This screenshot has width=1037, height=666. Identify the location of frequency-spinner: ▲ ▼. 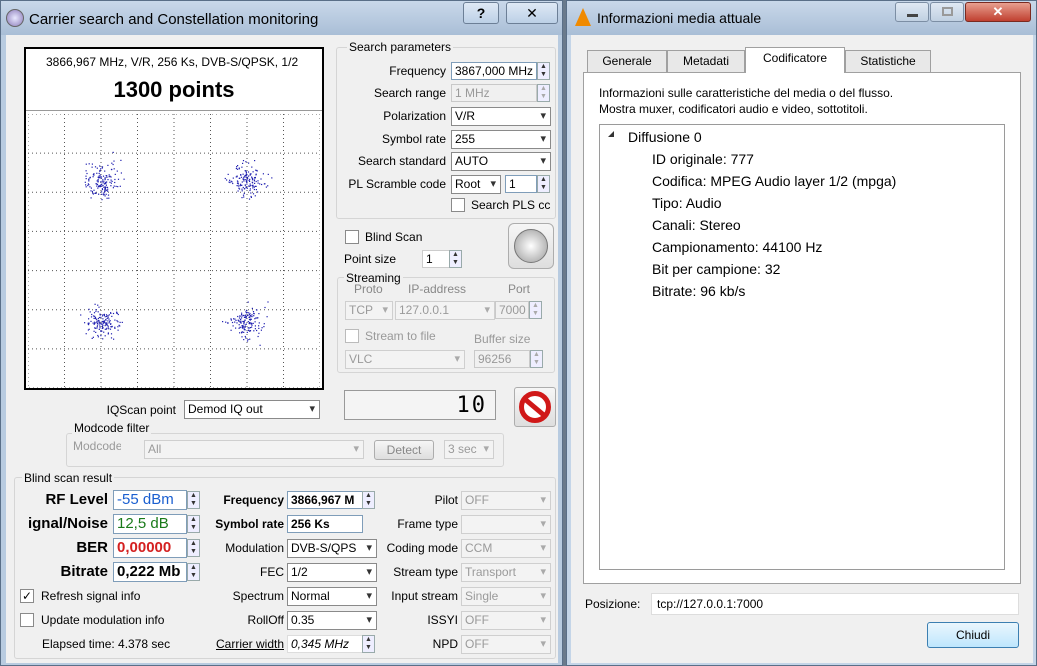
(543, 71).